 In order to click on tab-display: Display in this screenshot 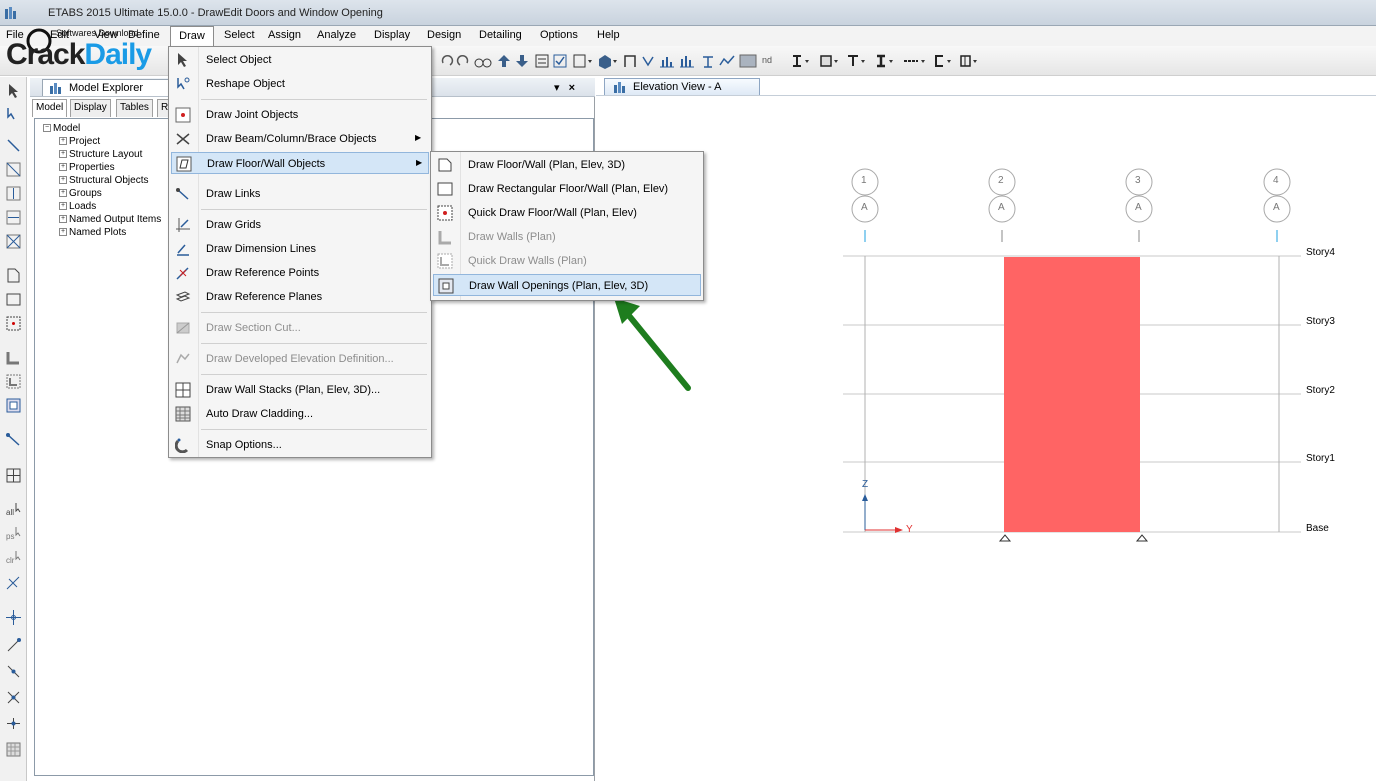, I will do `click(90, 108)`.